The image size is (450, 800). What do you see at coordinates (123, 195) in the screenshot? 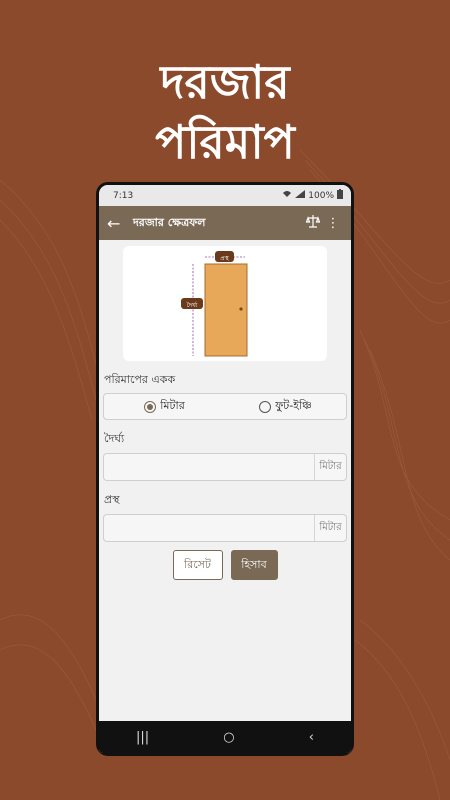
I see `status-time: 7:13` at bounding box center [123, 195].